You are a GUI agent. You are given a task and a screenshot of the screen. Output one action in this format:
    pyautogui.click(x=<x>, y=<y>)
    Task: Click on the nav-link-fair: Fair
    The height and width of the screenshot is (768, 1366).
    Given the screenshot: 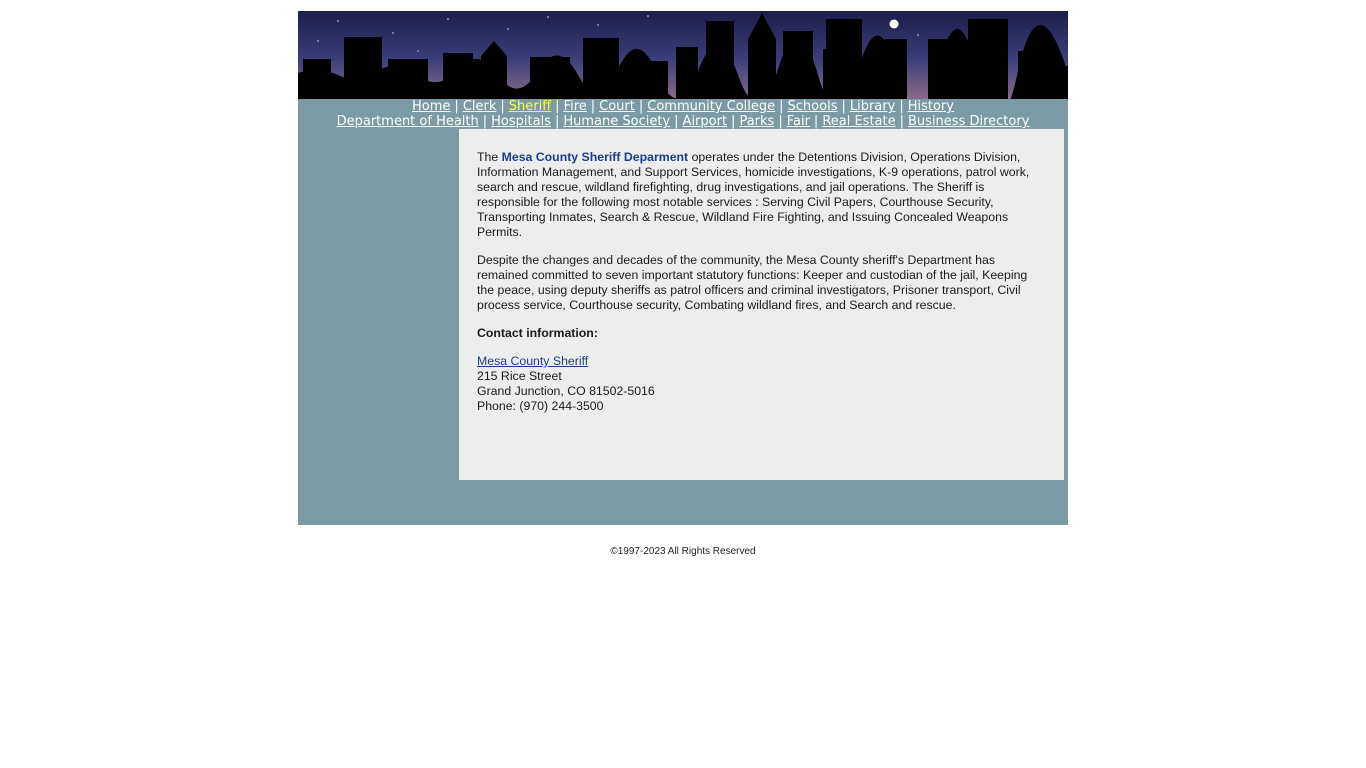 What is the action you would take?
    pyautogui.click(x=798, y=121)
    